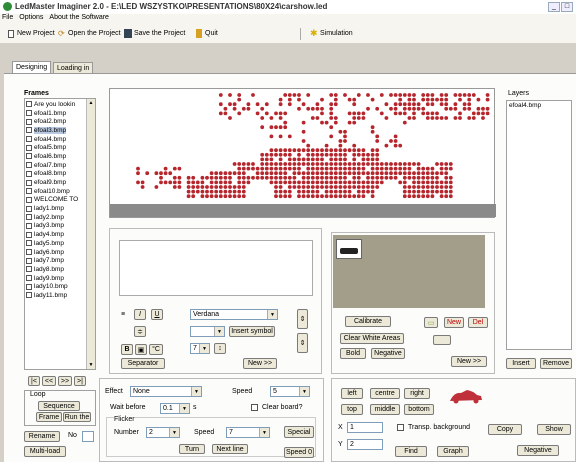  I want to click on menu-options: Options, so click(31, 19).